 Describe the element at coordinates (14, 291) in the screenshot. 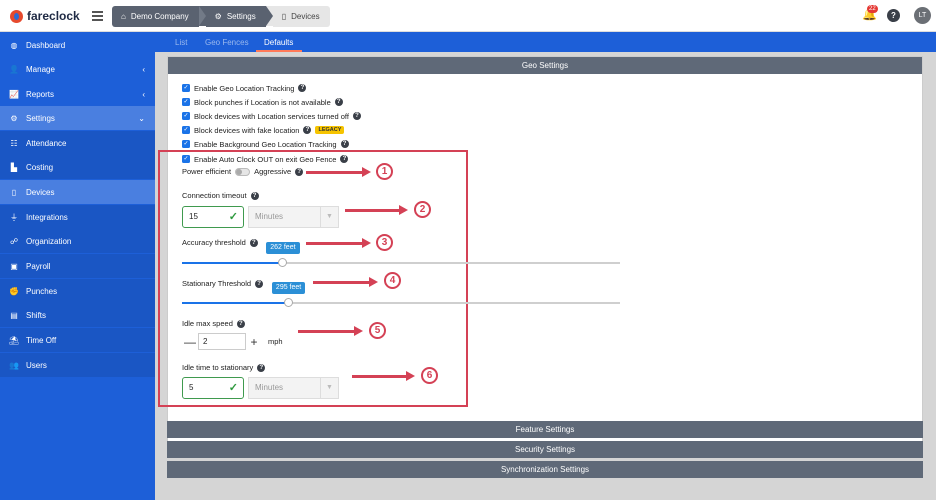

I see `punches-icon: ✊` at that location.